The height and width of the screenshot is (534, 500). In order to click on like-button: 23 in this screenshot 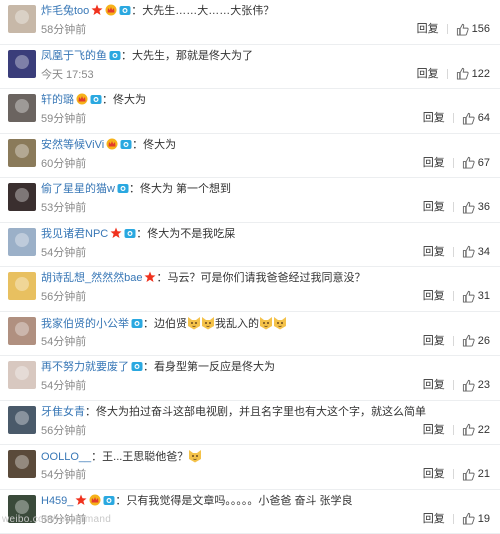, I will do `click(476, 385)`.